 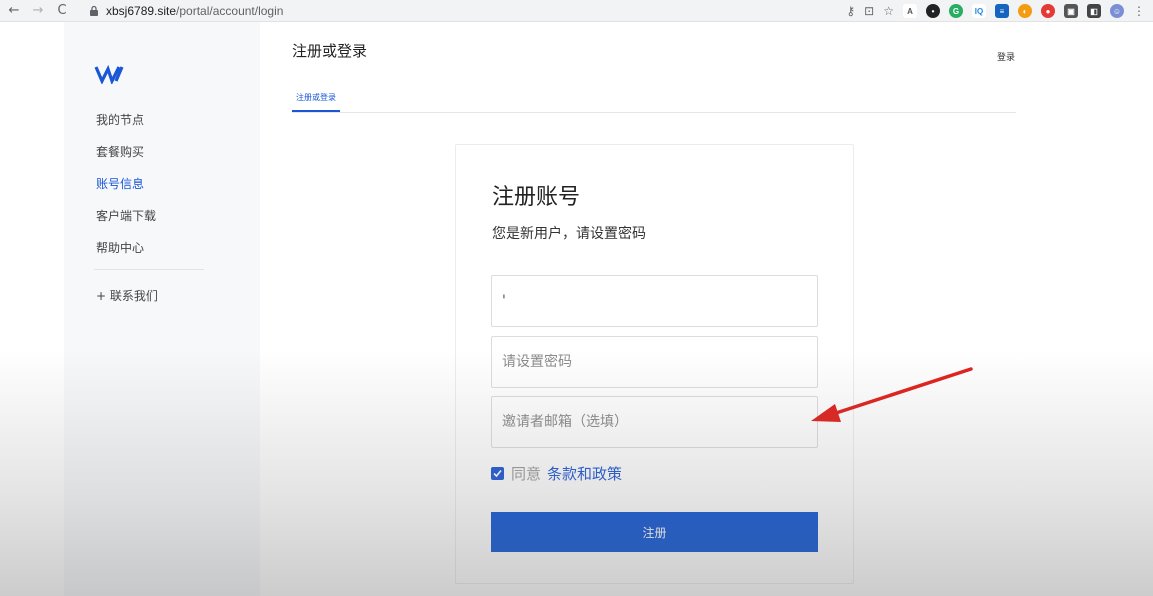 I want to click on register-button: 注册, so click(x=654, y=532).